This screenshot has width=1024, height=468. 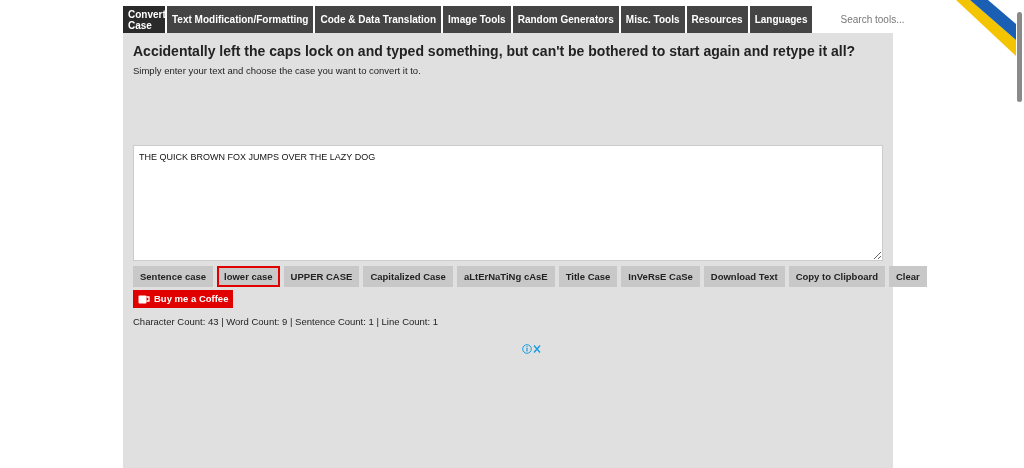 What do you see at coordinates (660, 277) in the screenshot?
I see `case-button: InVeRsE CaSe` at bounding box center [660, 277].